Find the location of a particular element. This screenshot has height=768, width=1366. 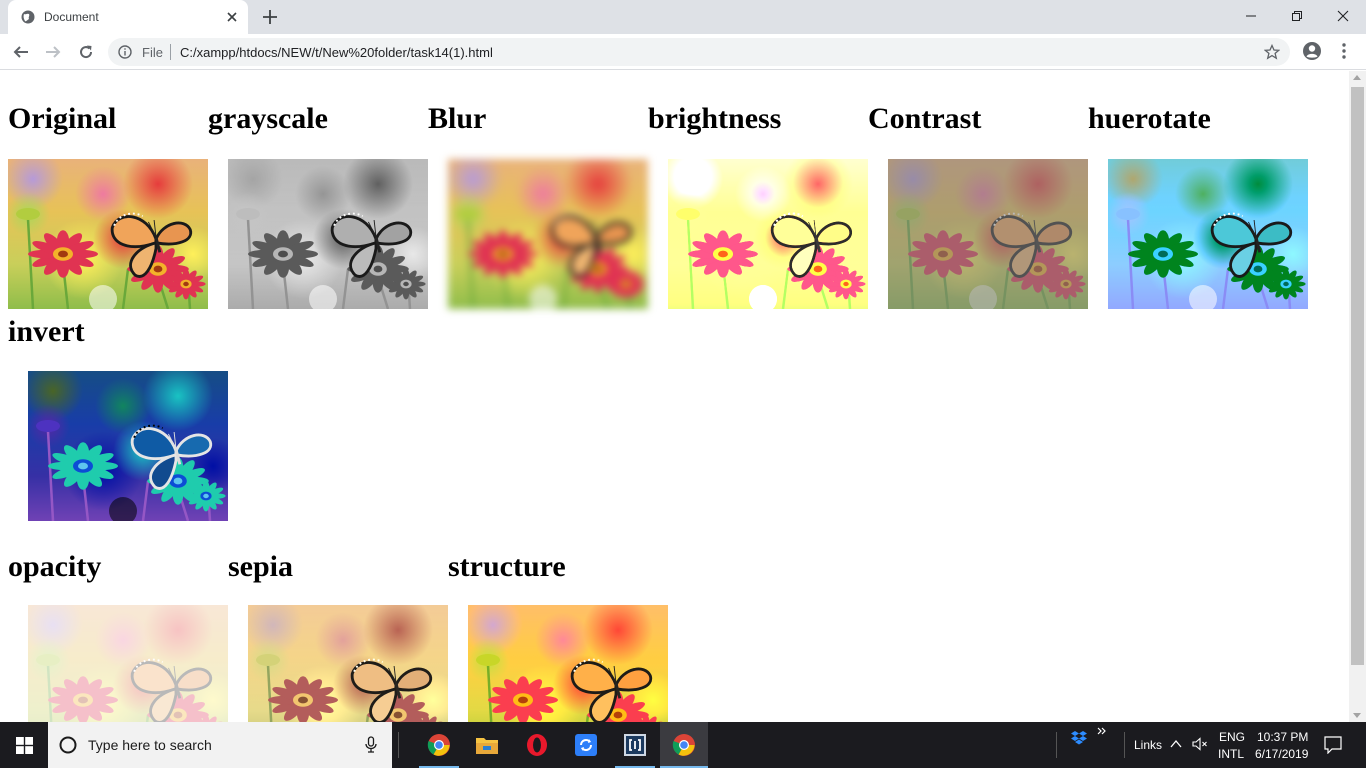

arrow-right-icon is located at coordinates (53, 52).